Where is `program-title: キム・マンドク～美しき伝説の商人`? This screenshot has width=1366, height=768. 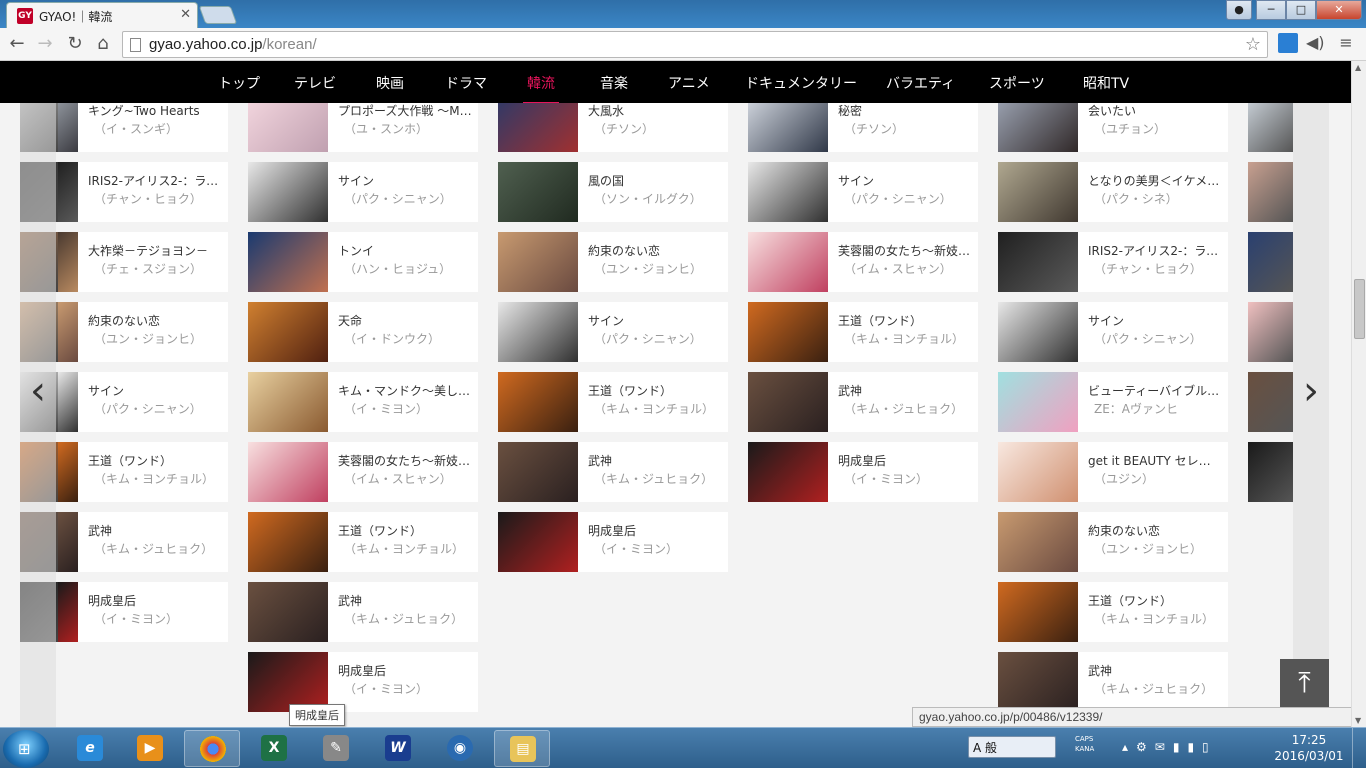 program-title: キム・マンドク～美しき伝説の商人 is located at coordinates (405, 390).